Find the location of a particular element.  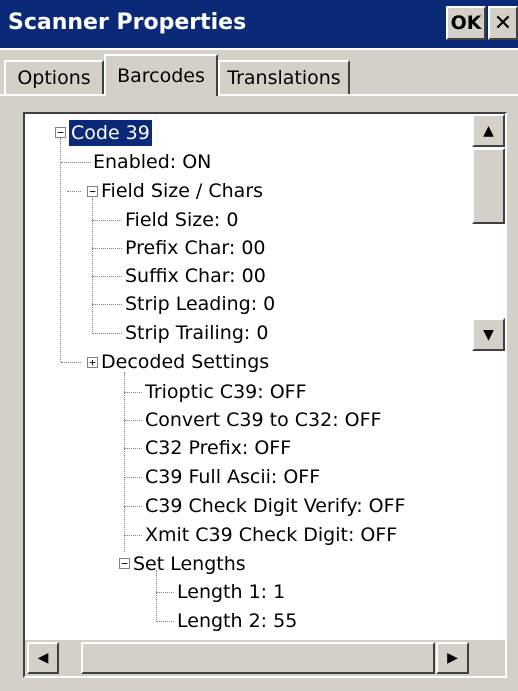

tree-node-strip-leading: Strip Leading: 0 is located at coordinates (200, 304).